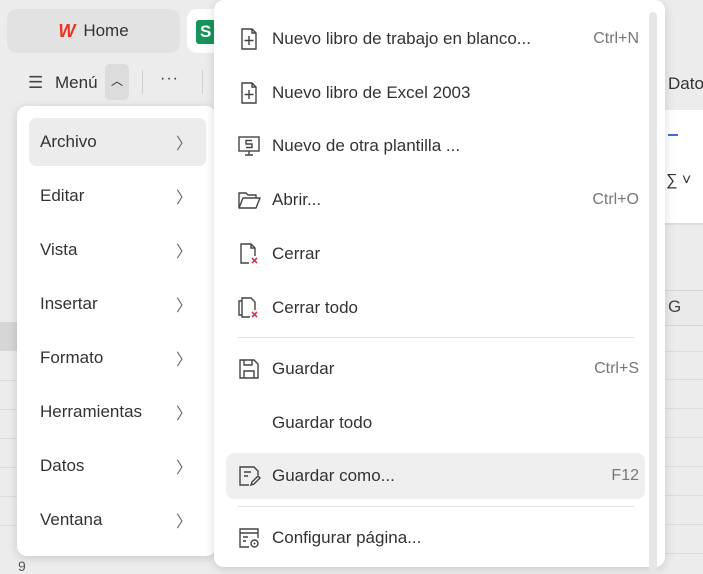 The height and width of the screenshot is (574, 703). I want to click on menu-item-label: Cerrar, so click(296, 253).